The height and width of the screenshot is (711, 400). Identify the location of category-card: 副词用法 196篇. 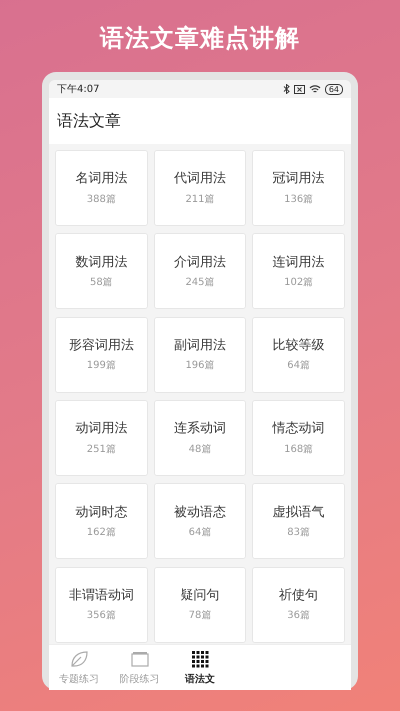
(200, 354).